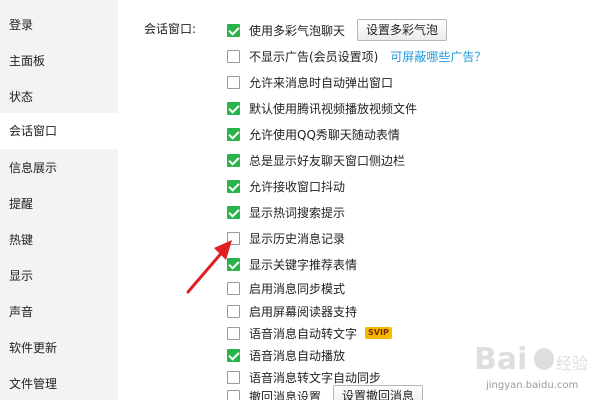 The height and width of the screenshot is (400, 600). Describe the element at coordinates (333, 108) in the screenshot. I see `option-label: 默认使用腾讯视频播放视频文件` at that location.